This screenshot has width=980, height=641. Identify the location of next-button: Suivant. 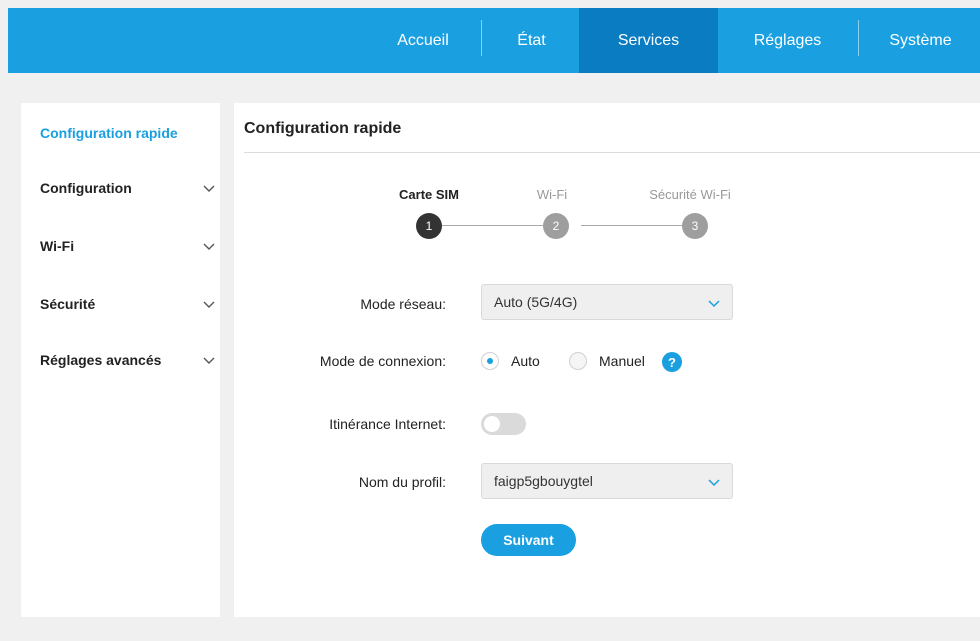
(528, 540).